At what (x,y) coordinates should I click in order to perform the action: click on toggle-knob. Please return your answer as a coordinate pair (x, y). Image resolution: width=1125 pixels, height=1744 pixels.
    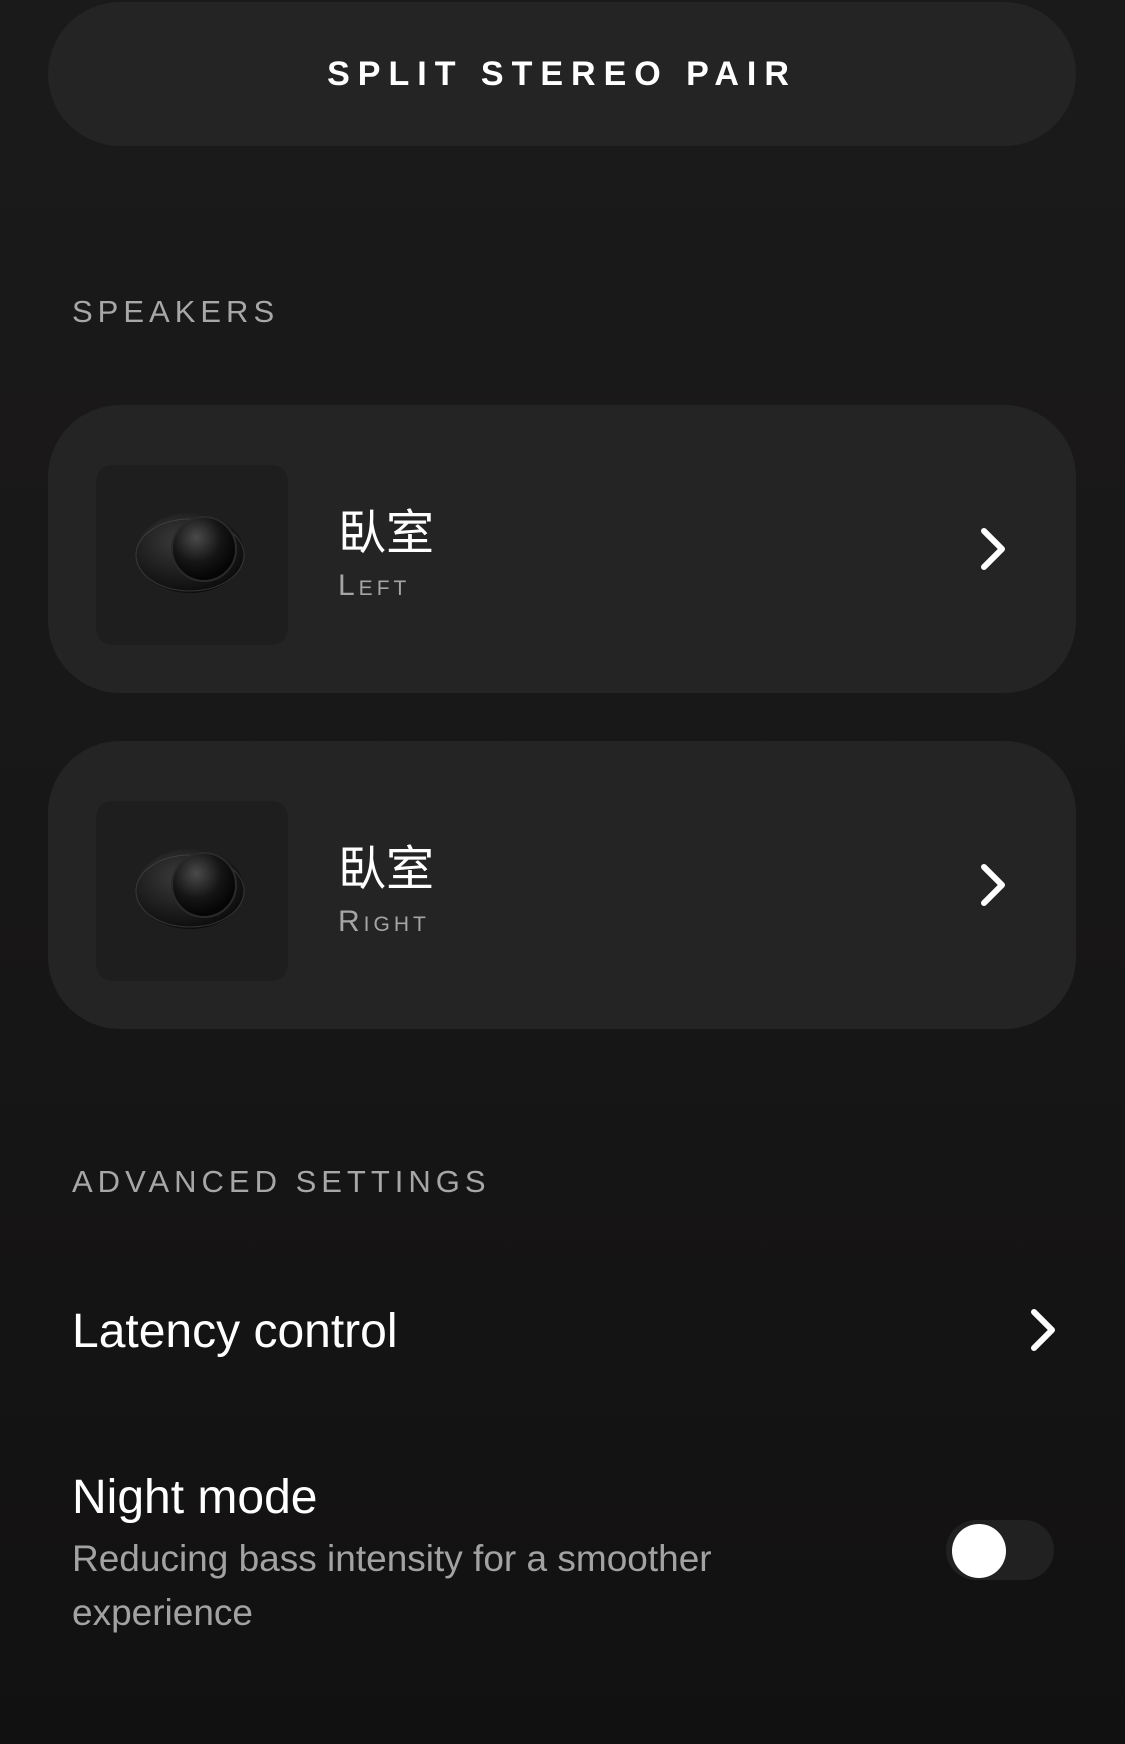
    Looking at the image, I should click on (979, 1551).